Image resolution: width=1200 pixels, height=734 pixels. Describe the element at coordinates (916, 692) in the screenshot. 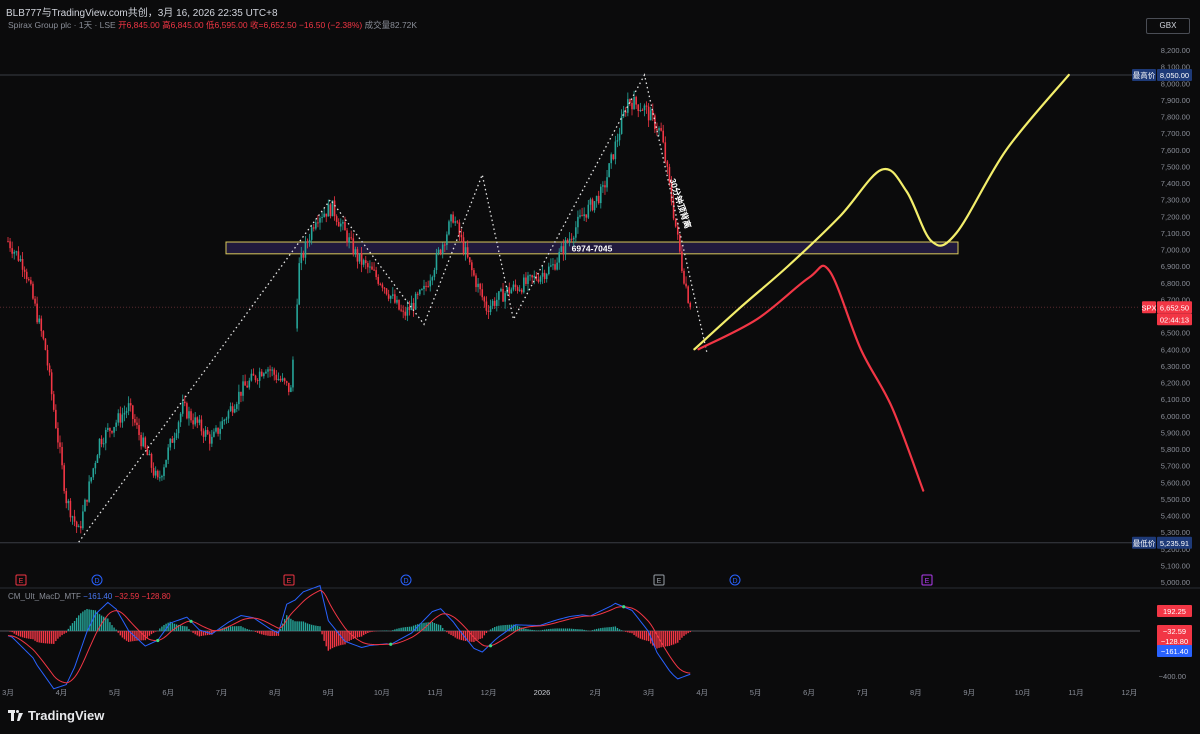

I see `x-tick-label: 8月` at that location.